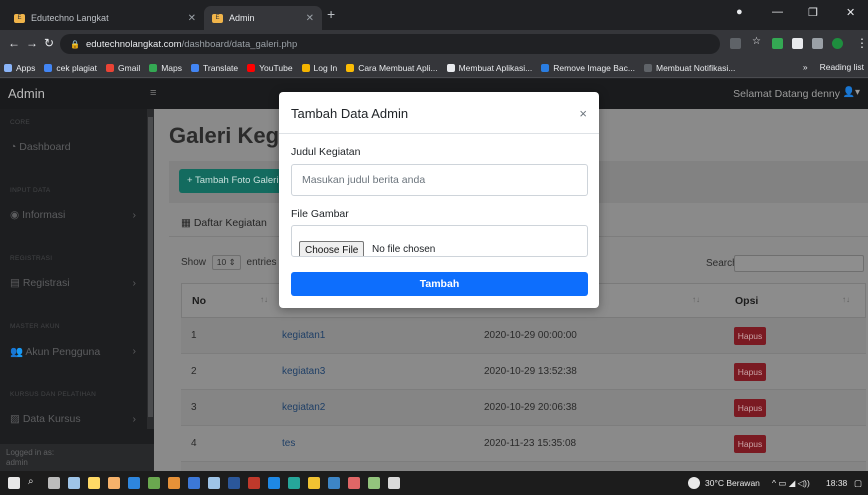 Image resolution: width=868 pixels, height=495 pixels. Describe the element at coordinates (332, 248) in the screenshot. I see `choose-file-button: Choose File` at that location.